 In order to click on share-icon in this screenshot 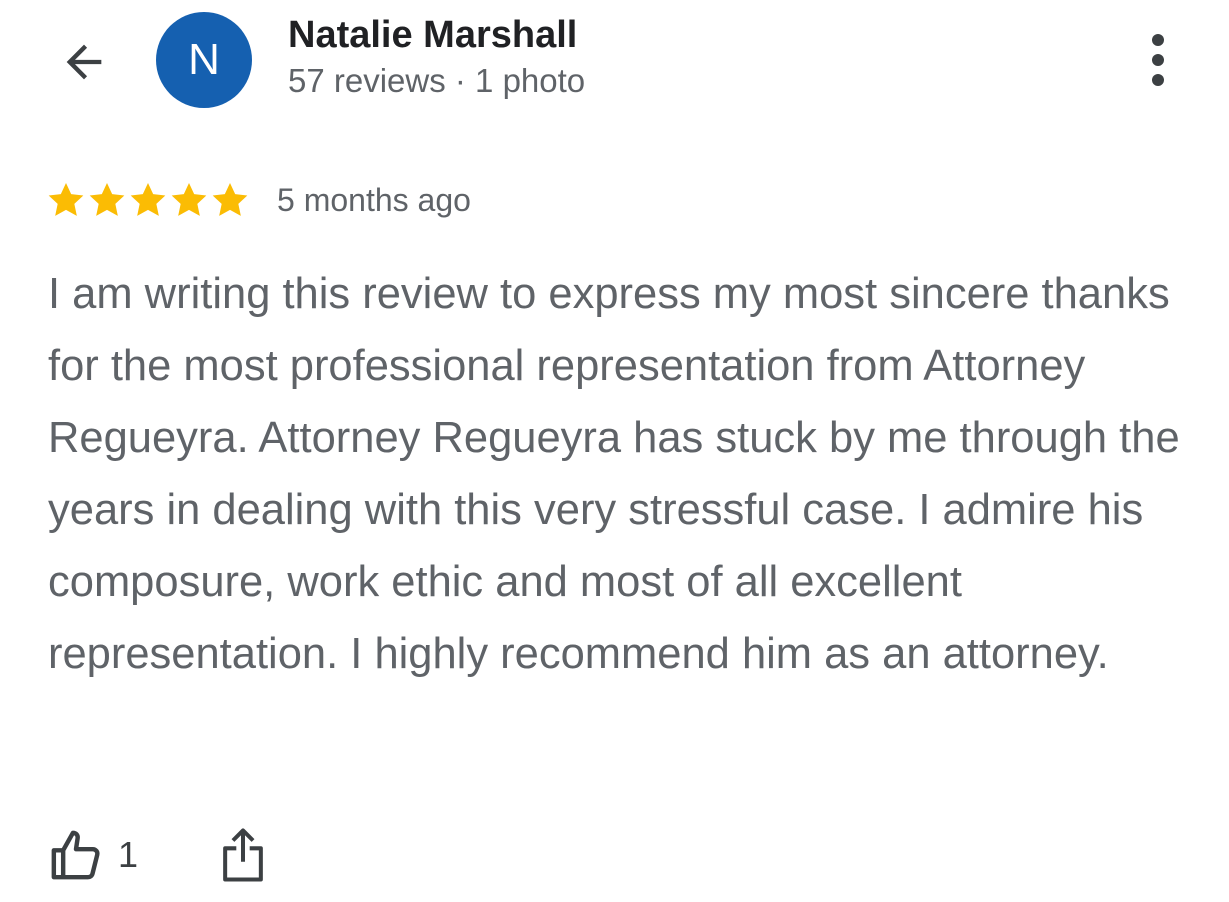, I will do `click(243, 855)`.